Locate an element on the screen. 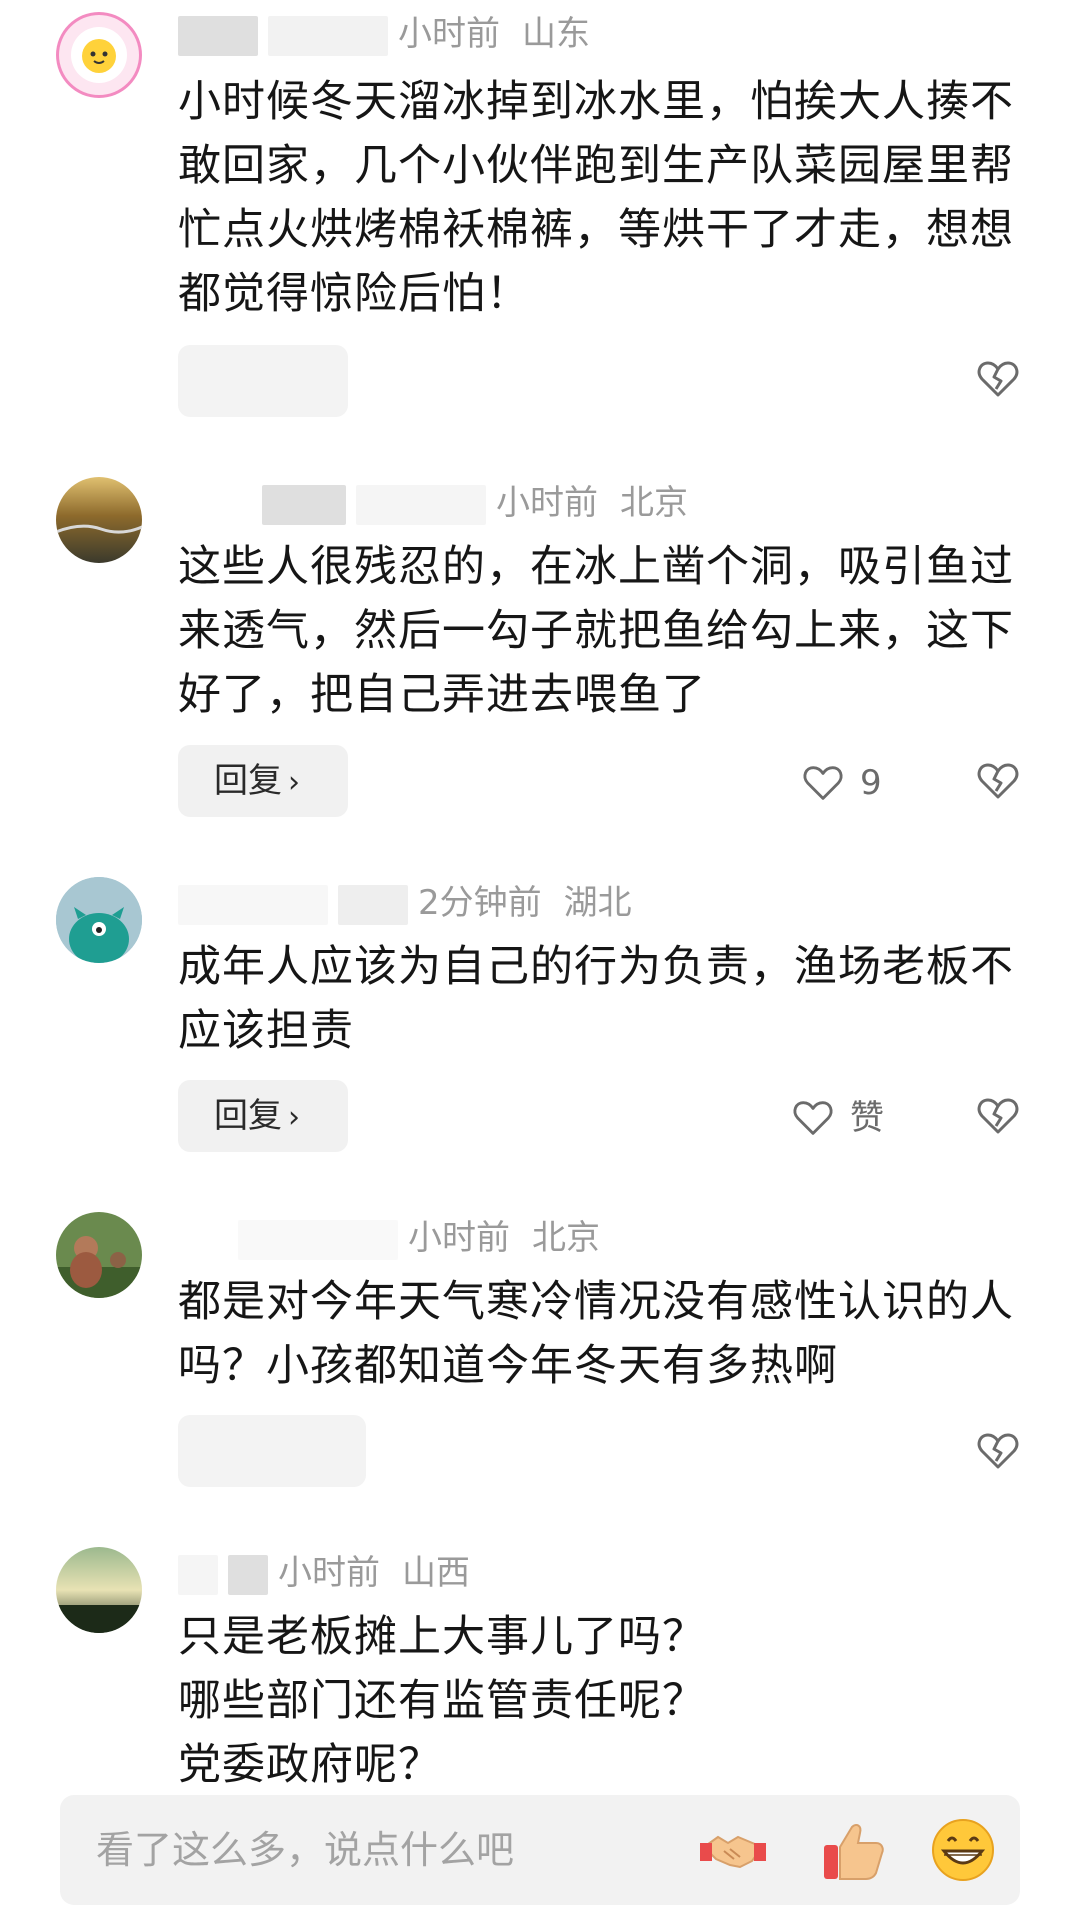 This screenshot has width=1080, height=1920. comment-time: 2分钟前 is located at coordinates (480, 903).